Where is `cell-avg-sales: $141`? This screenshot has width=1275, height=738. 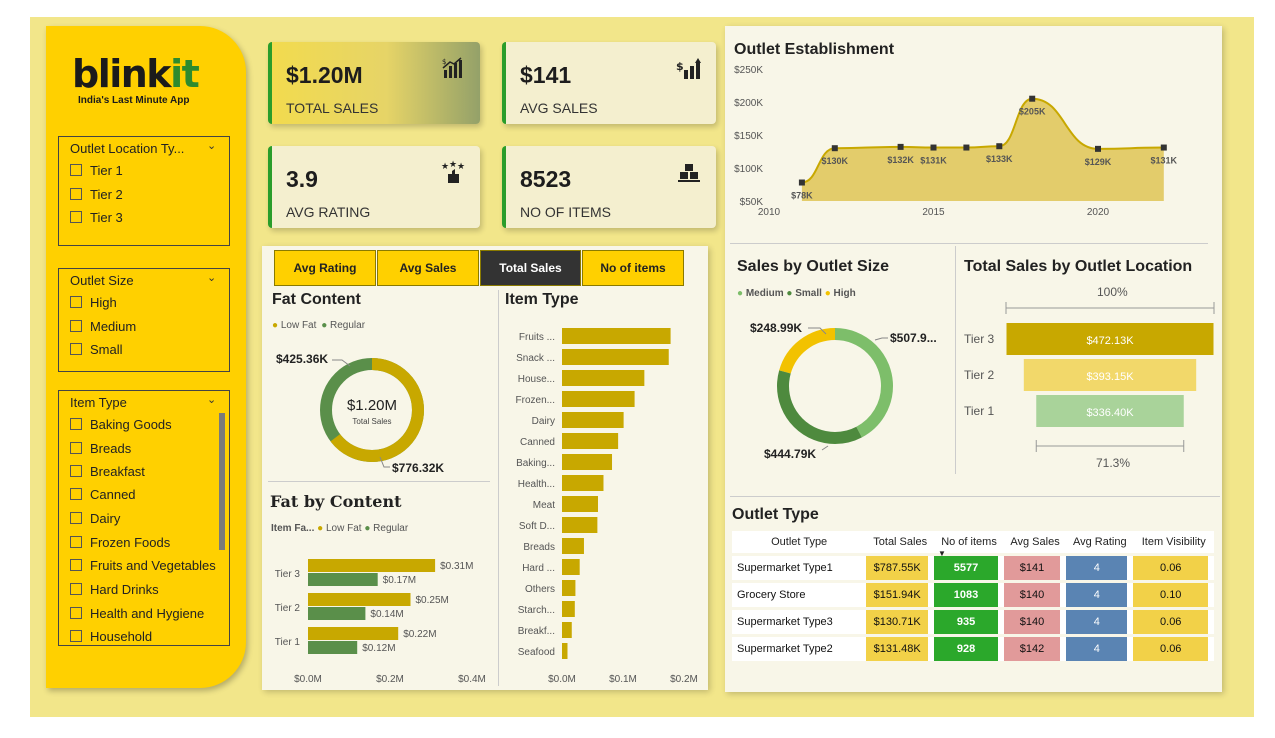
cell-avg-sales: $141 is located at coordinates (1035, 568).